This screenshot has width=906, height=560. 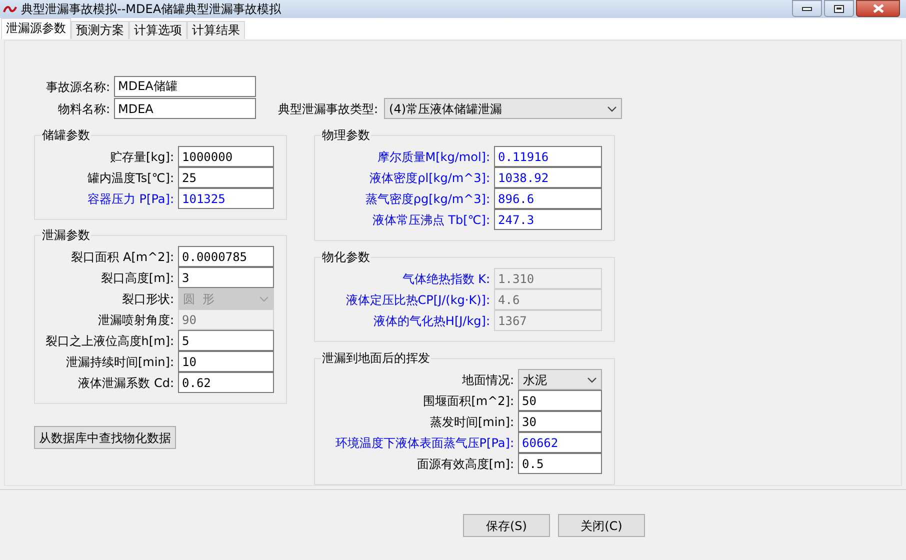 I want to click on field-label: 摩尔质量M[kg/mol]:, so click(x=433, y=157).